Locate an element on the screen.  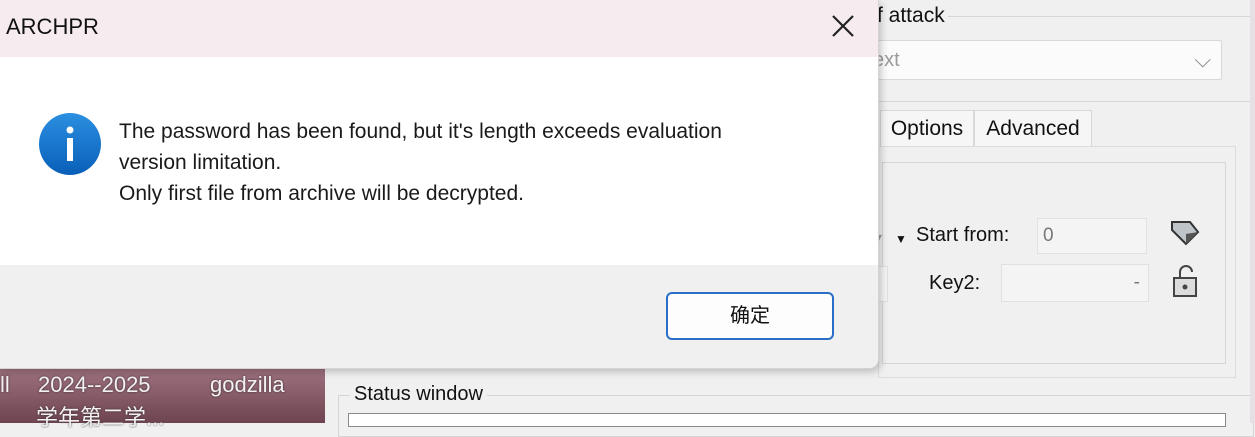
info-icon is located at coordinates (70, 144).